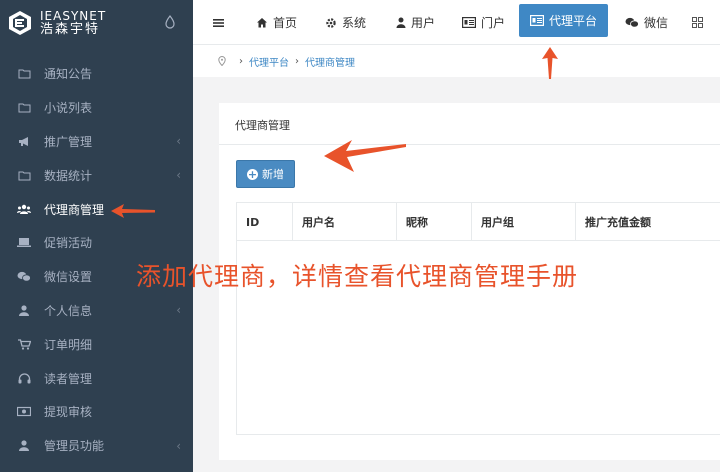 This screenshot has height=472, width=720. Describe the element at coordinates (269, 61) in the screenshot. I see `breadcrumb-agent-platform: 代理平台` at that location.